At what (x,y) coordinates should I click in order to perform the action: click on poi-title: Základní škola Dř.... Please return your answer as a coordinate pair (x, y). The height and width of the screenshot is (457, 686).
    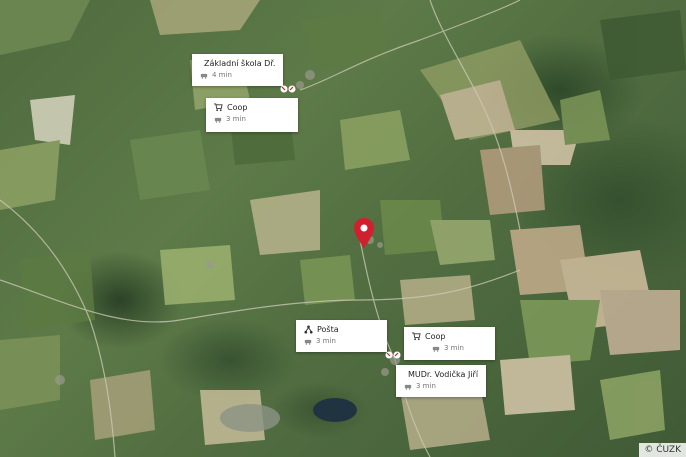
    Looking at the image, I should click on (239, 63).